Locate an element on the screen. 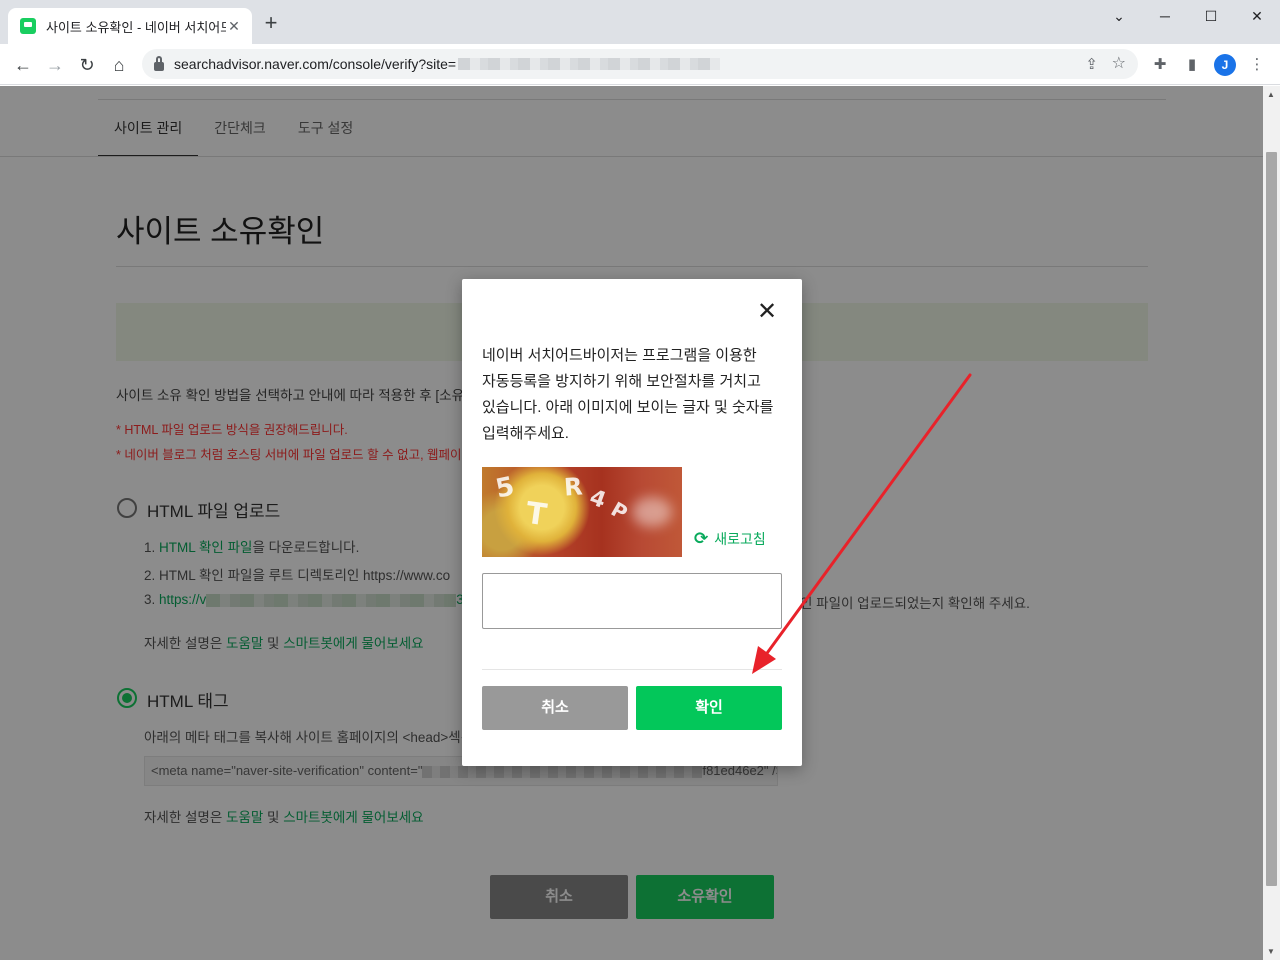 This screenshot has width=1280, height=960. scroll-up-icon: ▲ is located at coordinates (1271, 94).